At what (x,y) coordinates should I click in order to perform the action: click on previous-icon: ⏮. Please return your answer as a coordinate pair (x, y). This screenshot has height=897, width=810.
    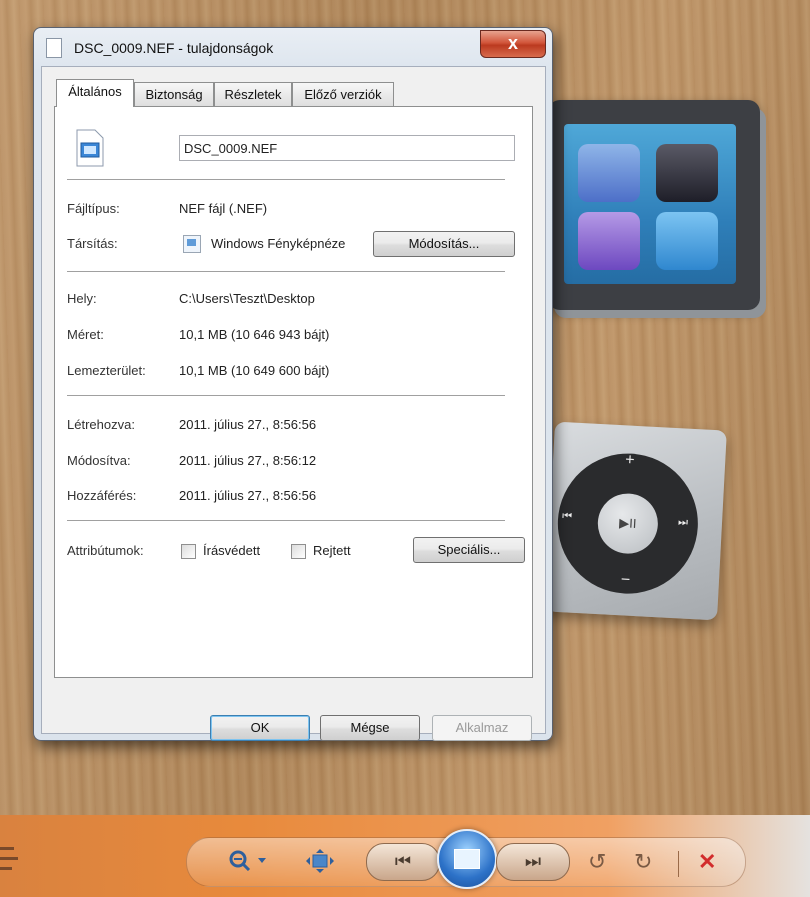
    Looking at the image, I should click on (403, 861).